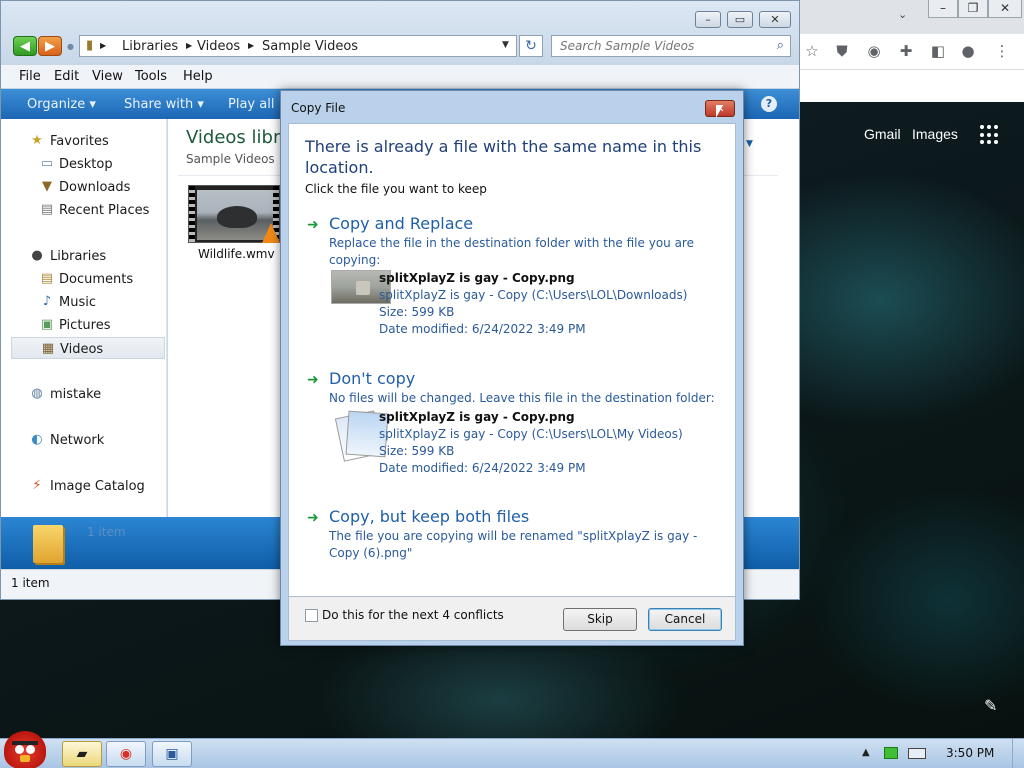 This screenshot has height=768, width=1024. Describe the element at coordinates (48, 348) in the screenshot. I see `videos-icon: ▦` at that location.